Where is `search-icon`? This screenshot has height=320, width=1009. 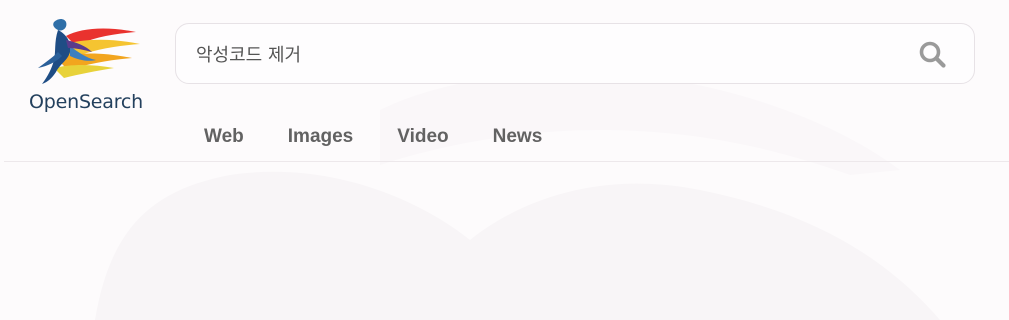
search-icon is located at coordinates (932, 54).